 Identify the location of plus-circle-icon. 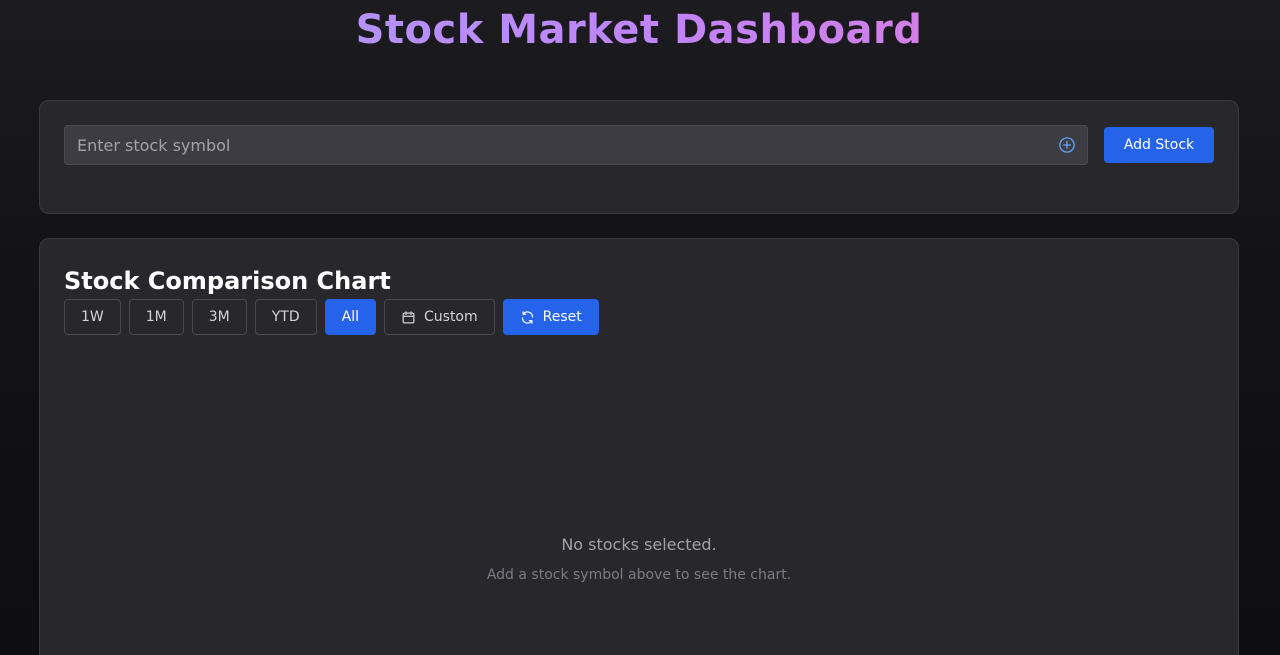
(1067, 145).